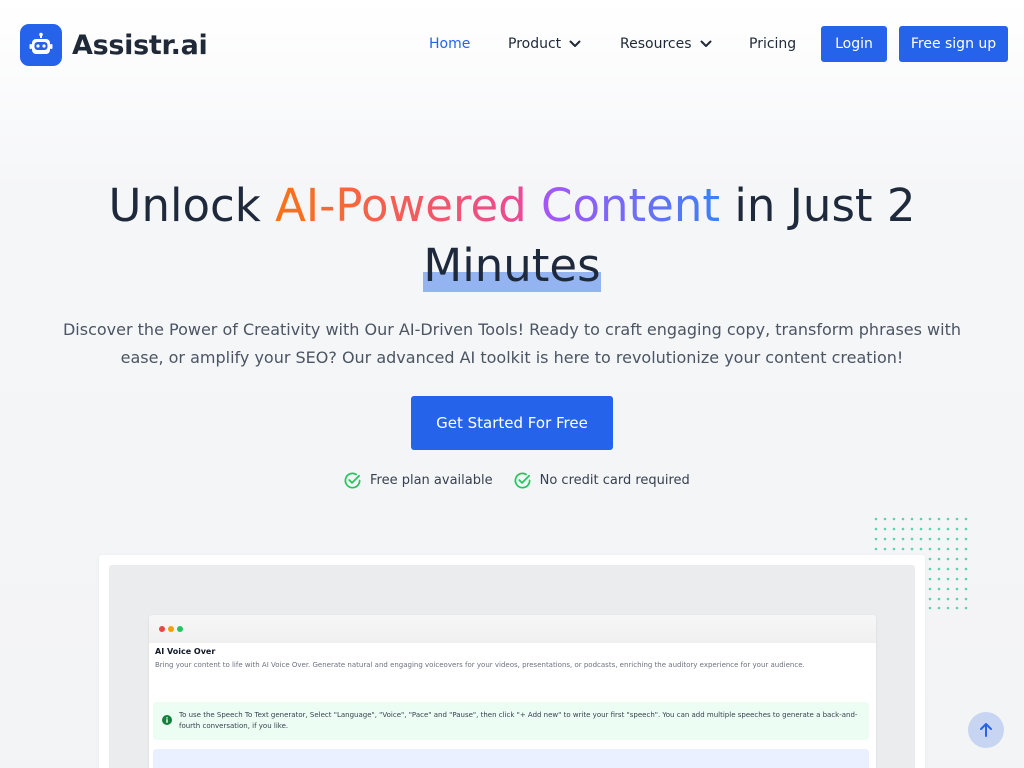 Image resolution: width=1024 pixels, height=768 pixels. What do you see at coordinates (631, 205) in the screenshot?
I see `hero-title-highlight-content: Content` at bounding box center [631, 205].